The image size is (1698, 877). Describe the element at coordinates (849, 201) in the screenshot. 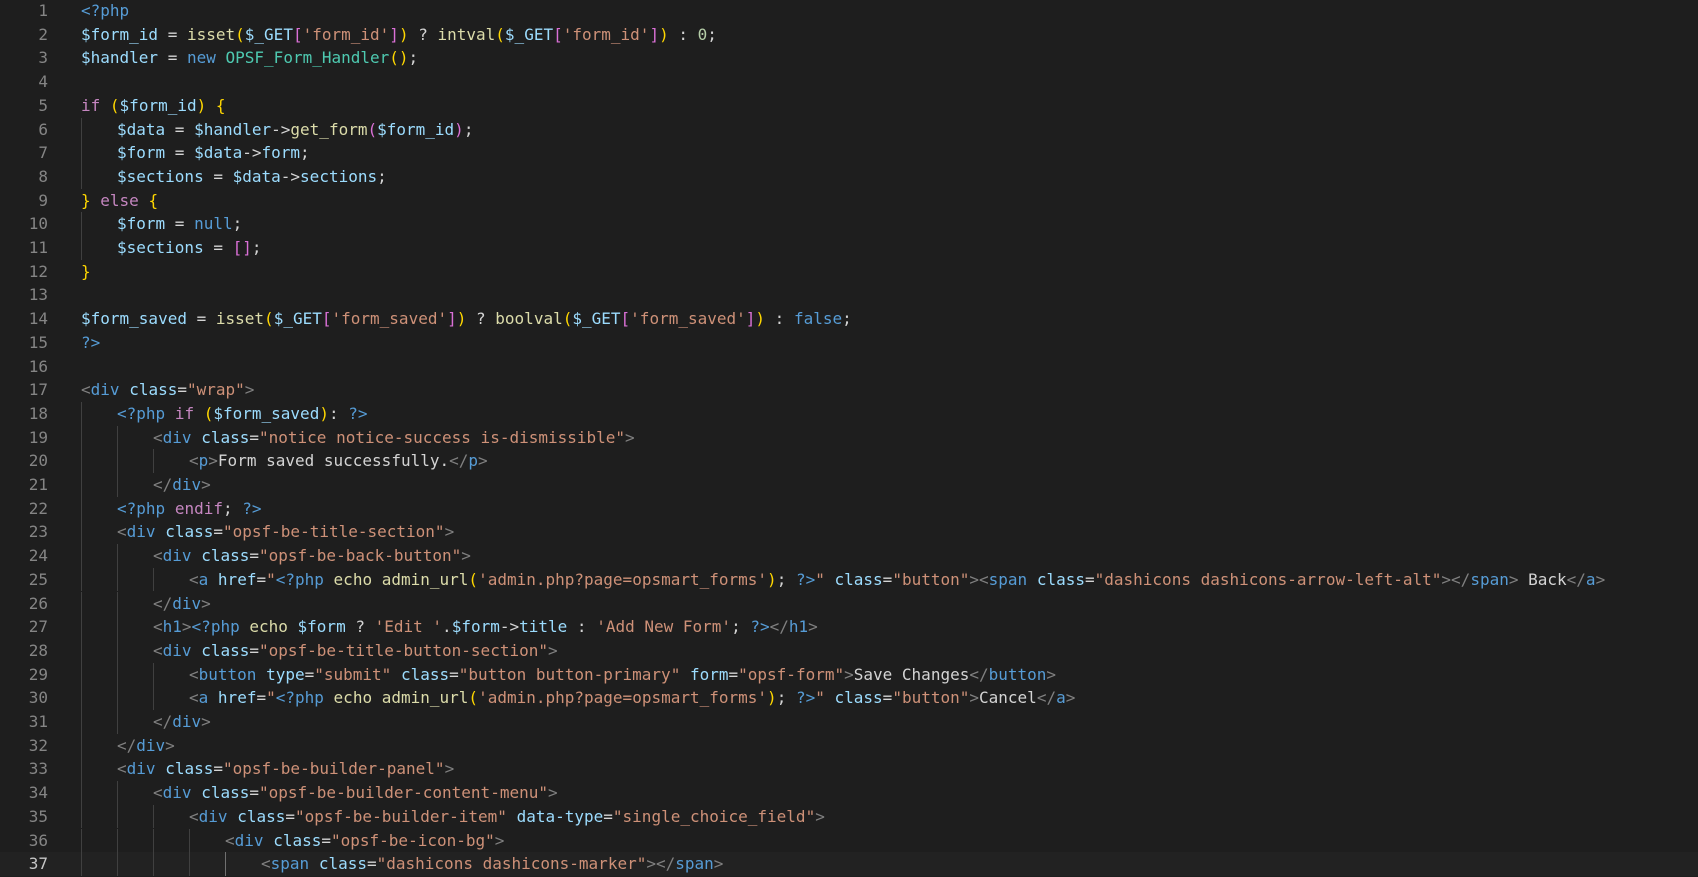

I see `code-line: 9} else {` at that location.